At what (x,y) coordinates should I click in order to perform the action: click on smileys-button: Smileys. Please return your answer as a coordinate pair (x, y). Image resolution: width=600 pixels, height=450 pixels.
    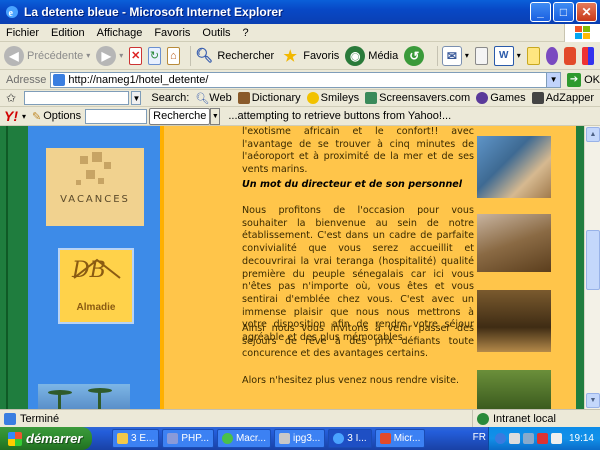
    Looking at the image, I should click on (332, 98).